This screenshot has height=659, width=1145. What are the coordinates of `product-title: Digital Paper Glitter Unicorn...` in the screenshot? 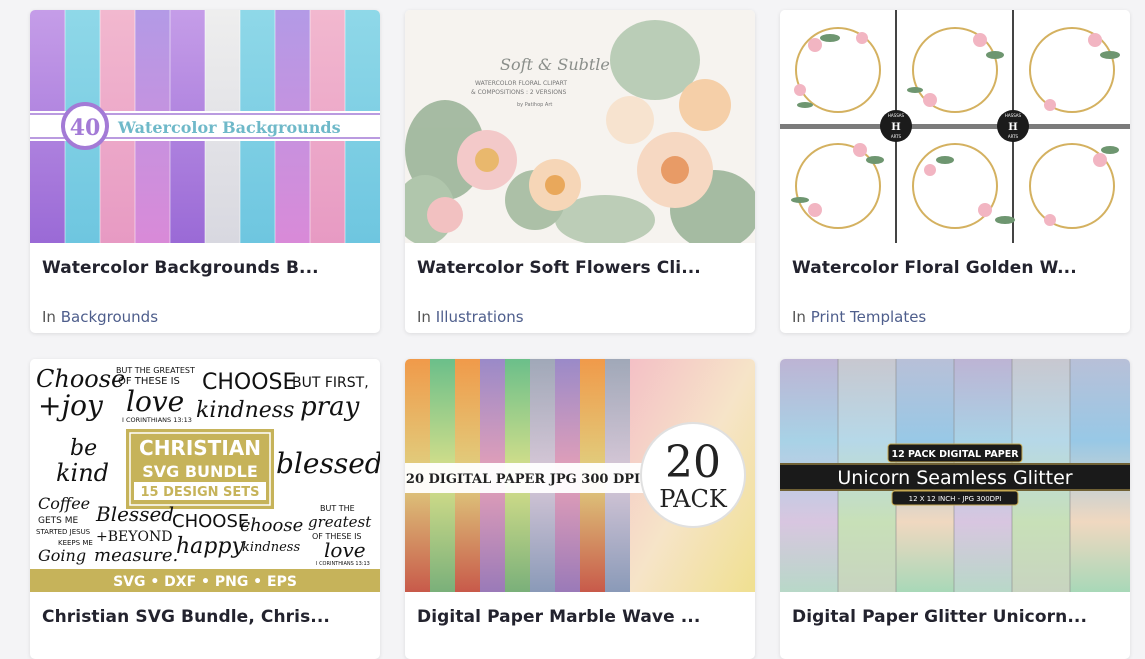 It's located at (955, 617).